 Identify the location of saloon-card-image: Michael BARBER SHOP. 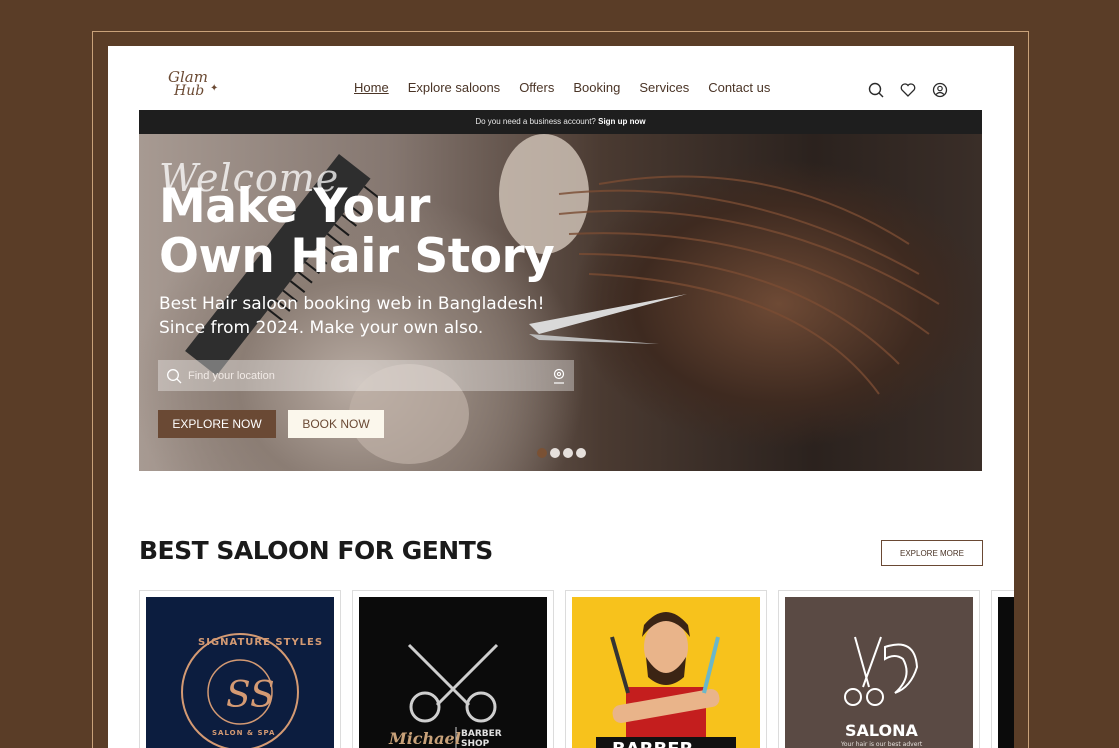
(453, 672).